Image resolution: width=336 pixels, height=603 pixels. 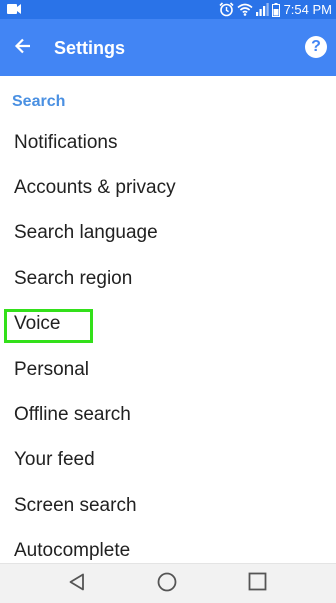 I want to click on settings-item-notifications: Notifications, so click(x=168, y=142).